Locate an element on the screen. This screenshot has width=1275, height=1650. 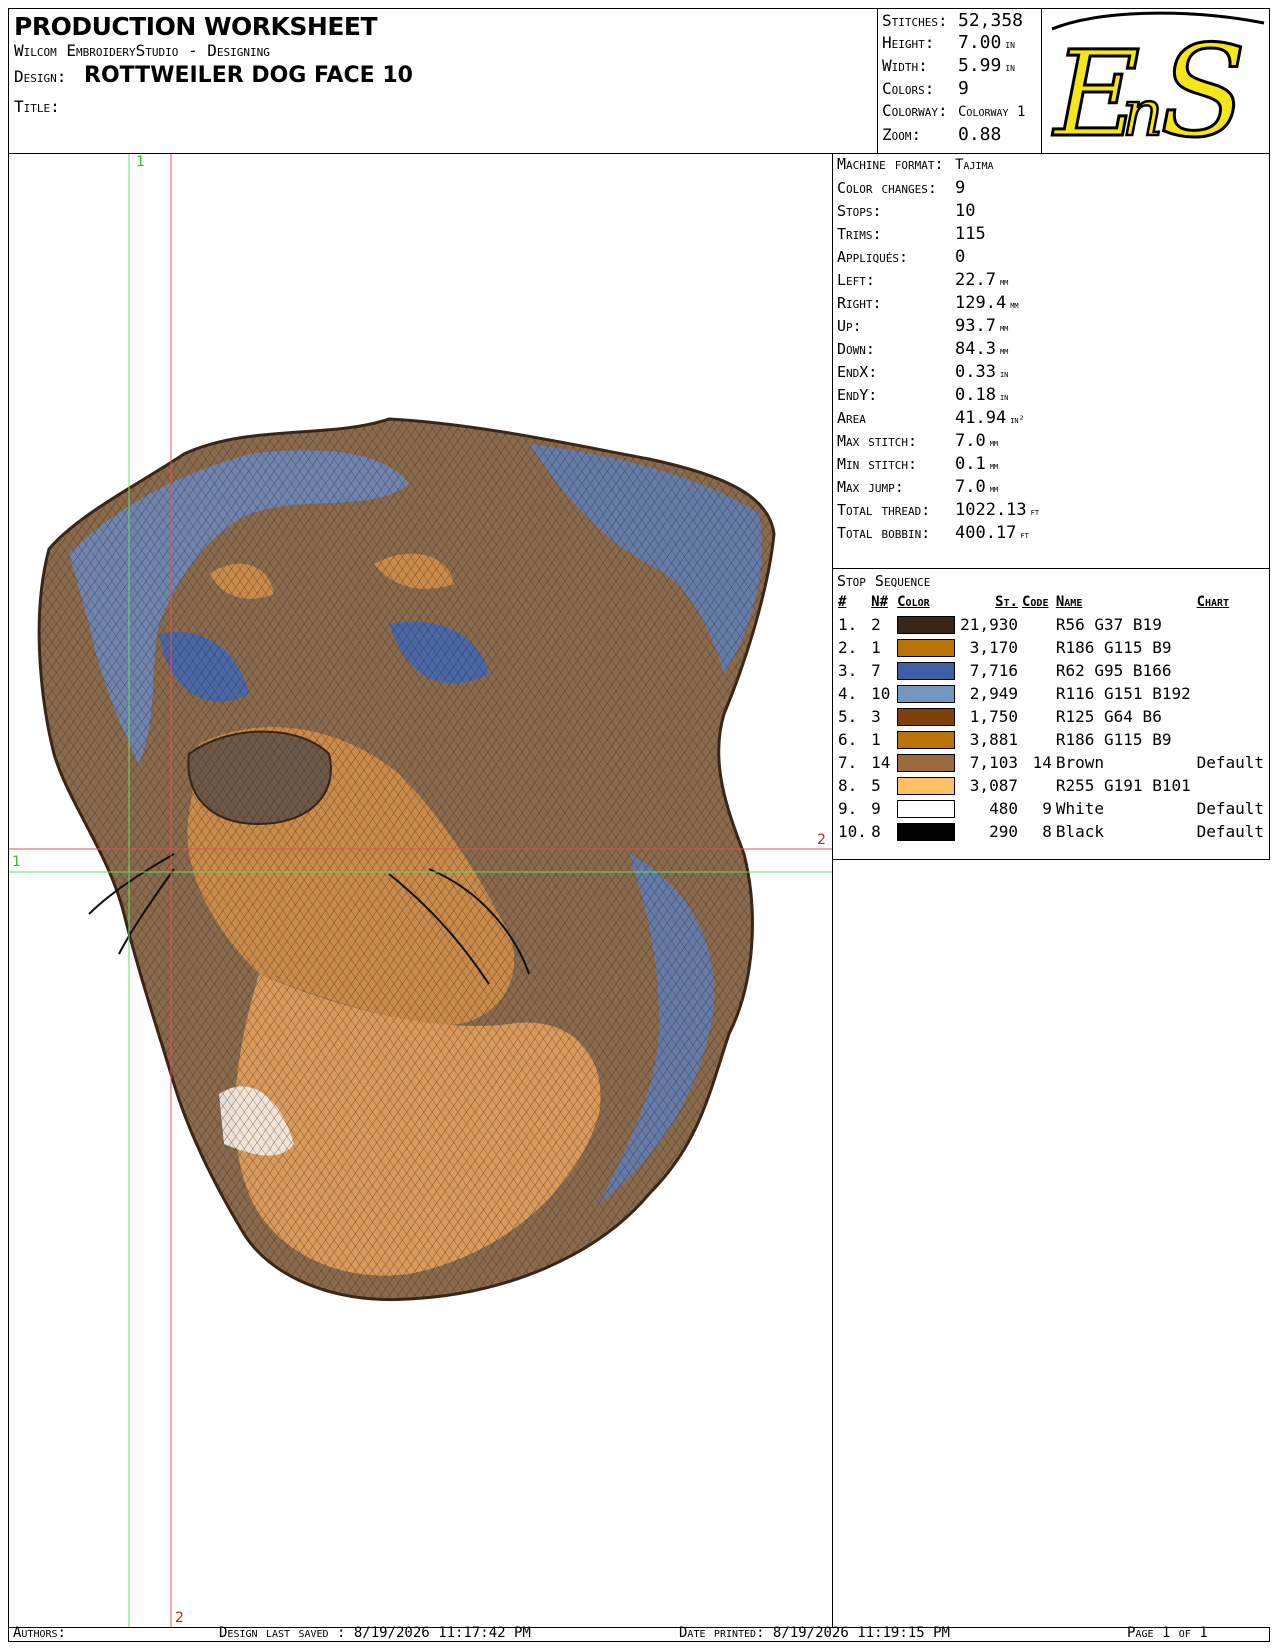
row-stitches: 7,103 is located at coordinates (993, 762).